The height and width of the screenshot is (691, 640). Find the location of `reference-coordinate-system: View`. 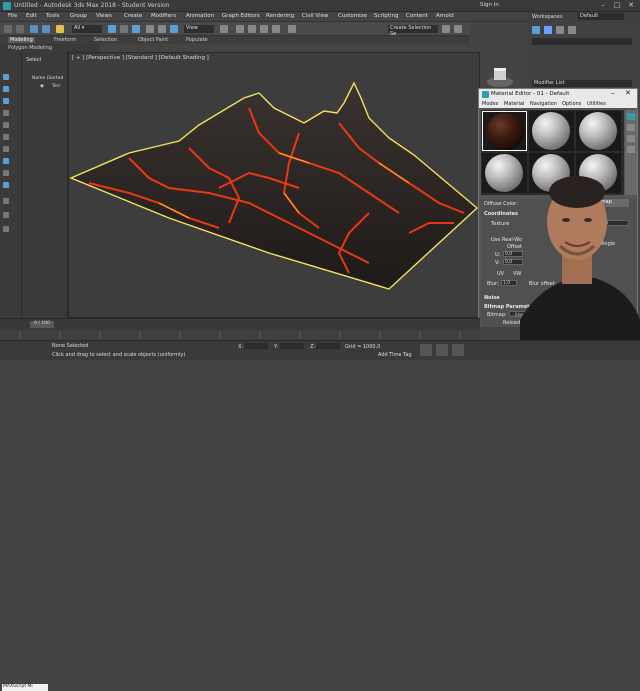

reference-coordinate-system: View is located at coordinates (199, 29).